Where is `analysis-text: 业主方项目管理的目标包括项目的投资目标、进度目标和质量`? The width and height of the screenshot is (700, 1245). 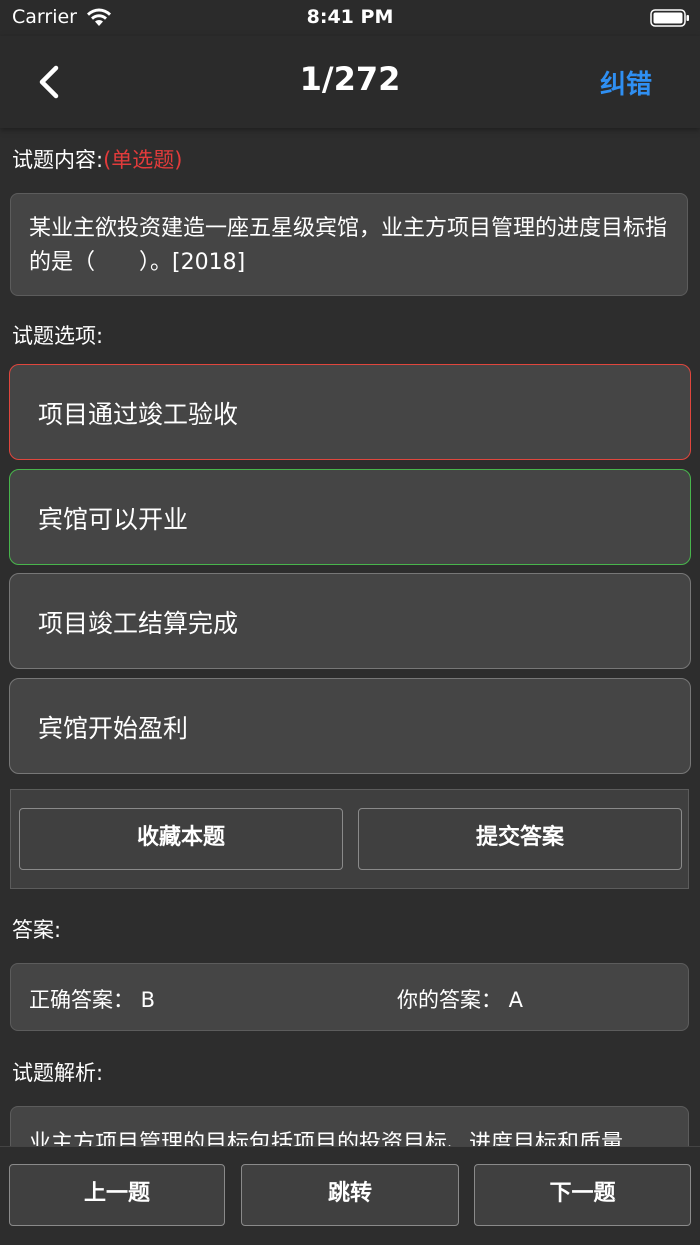 analysis-text: 业主方项目管理的目标包括项目的投资目标、进度目标和质量 is located at coordinates (326, 1138).